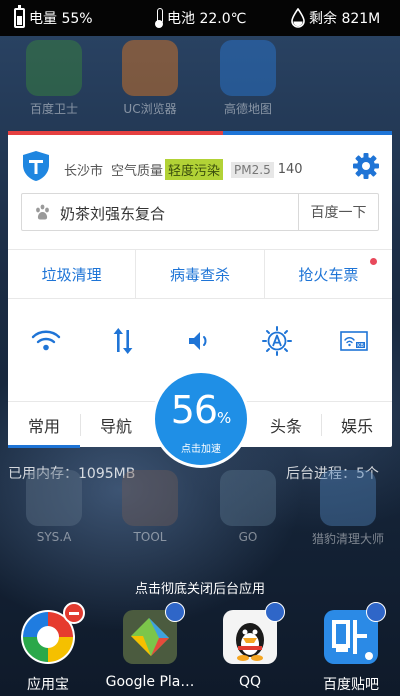 The height and width of the screenshot is (696, 400). Describe the element at coordinates (54, 537) in the screenshot. I see `folder-label: SYS.A` at that location.